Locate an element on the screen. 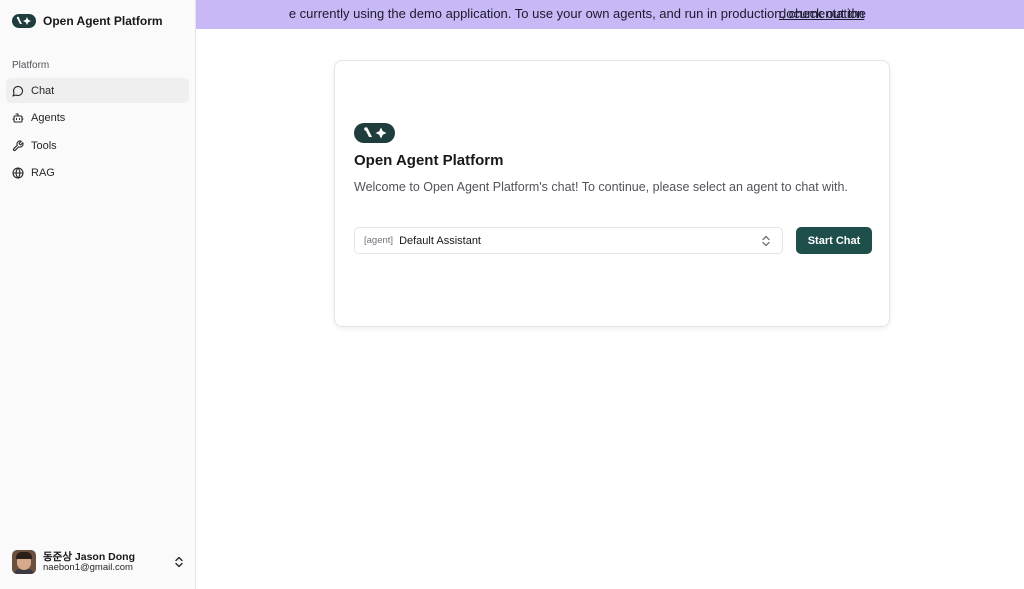 The height and width of the screenshot is (589, 1024). sidebar-item-label: Agents is located at coordinates (48, 118).